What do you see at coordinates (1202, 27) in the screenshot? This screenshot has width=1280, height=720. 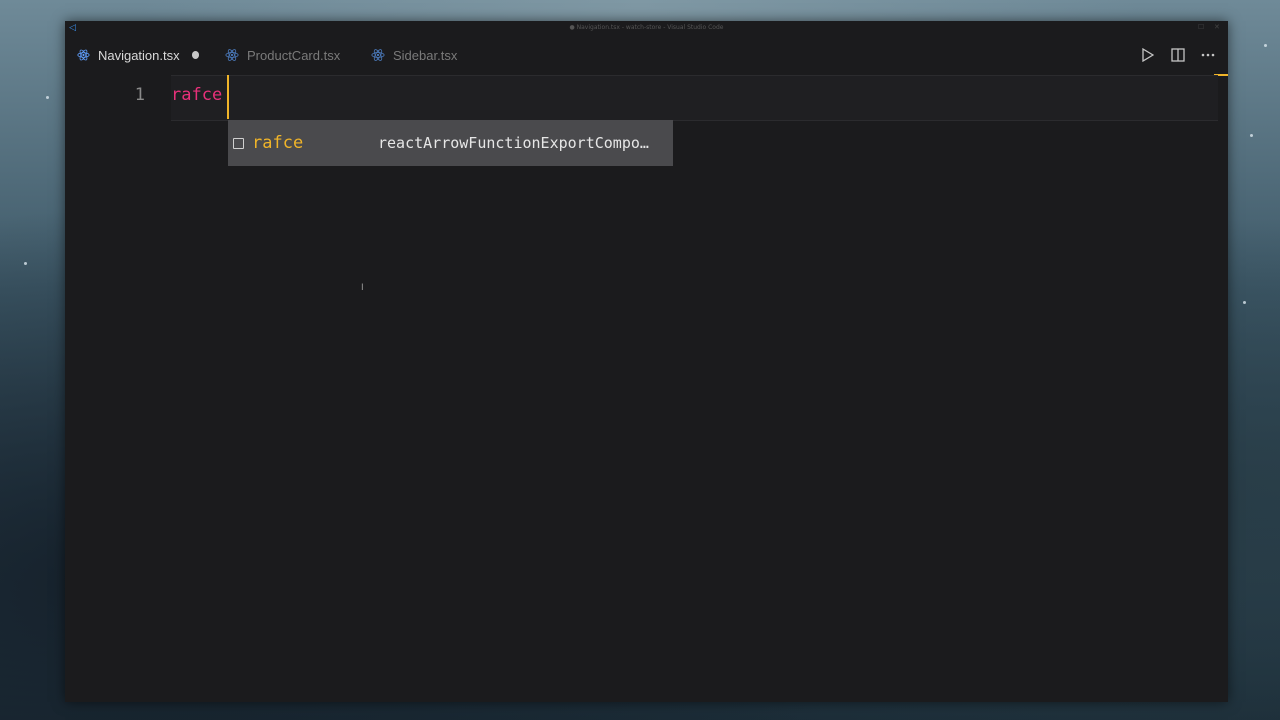 I see `maximize-icon: ☐` at bounding box center [1202, 27].